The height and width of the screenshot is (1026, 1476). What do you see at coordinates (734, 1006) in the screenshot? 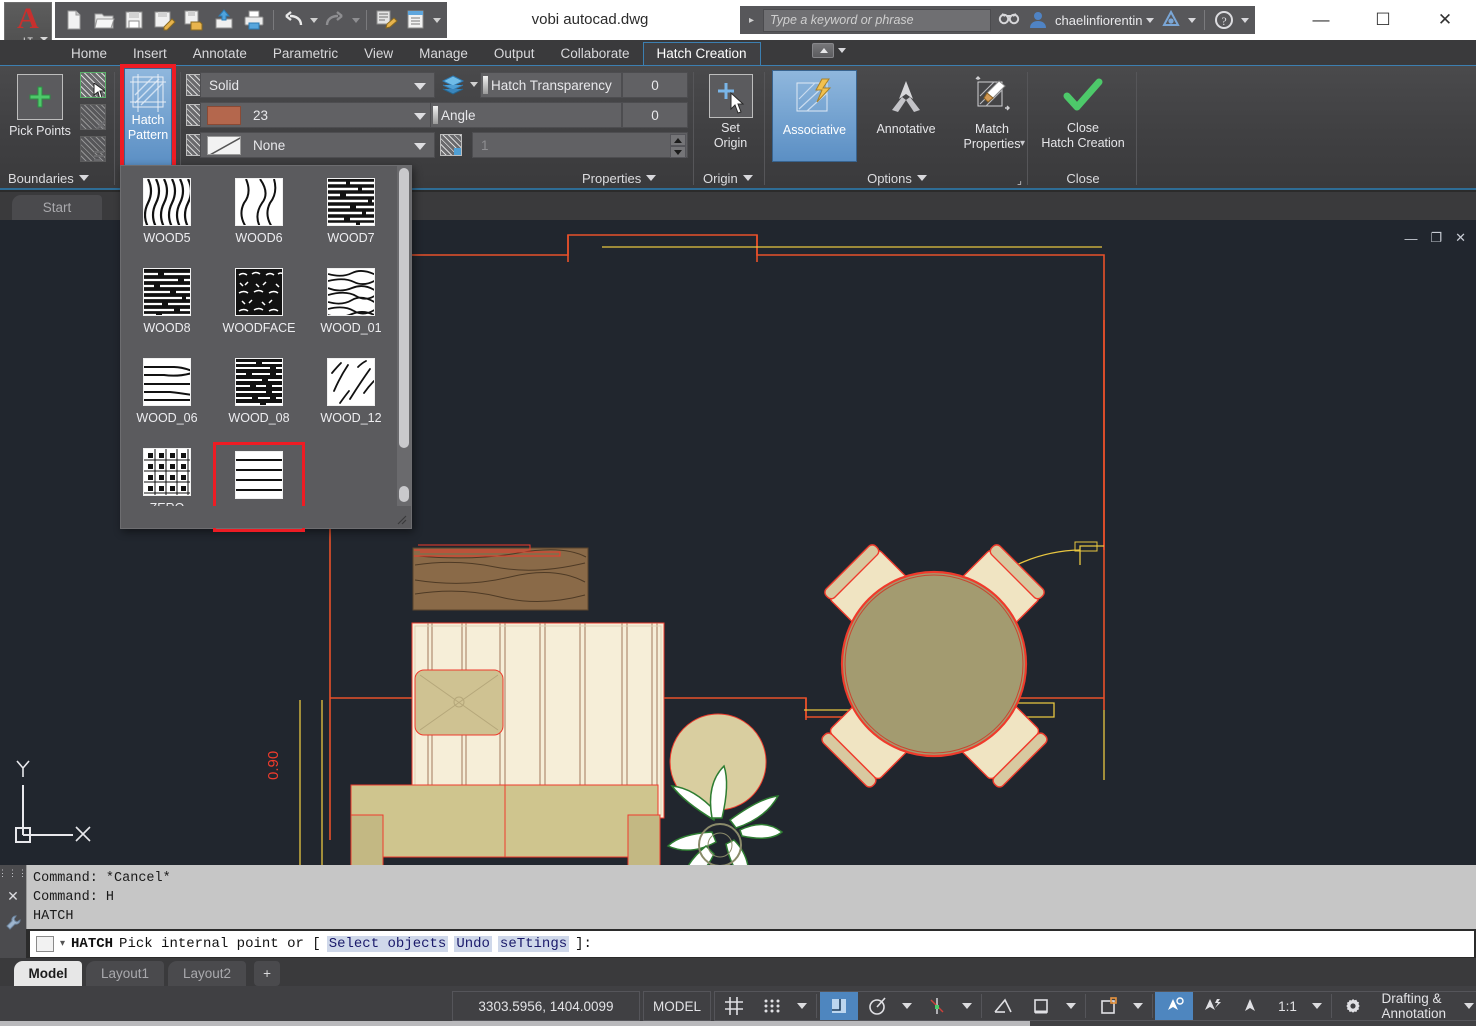
I see `grid-icon` at bounding box center [734, 1006].